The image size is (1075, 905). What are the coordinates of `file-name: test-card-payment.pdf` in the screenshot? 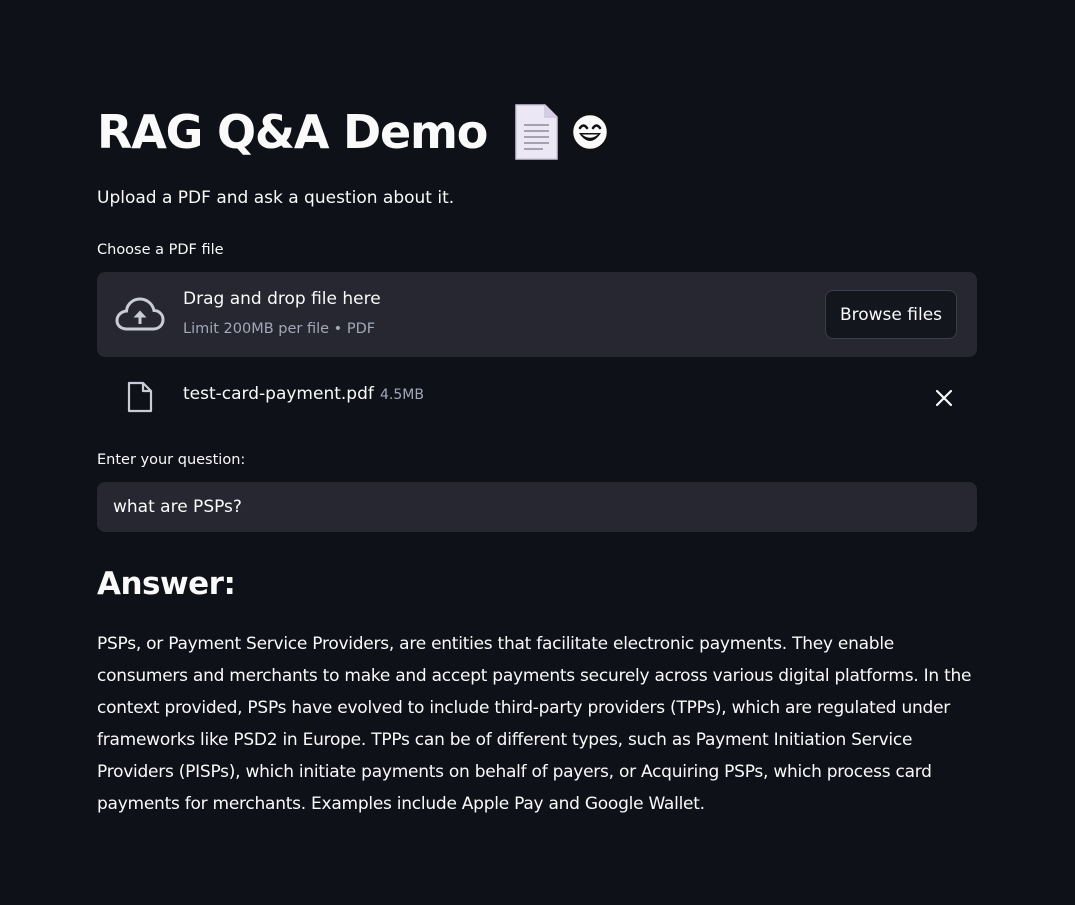 It's located at (278, 394).